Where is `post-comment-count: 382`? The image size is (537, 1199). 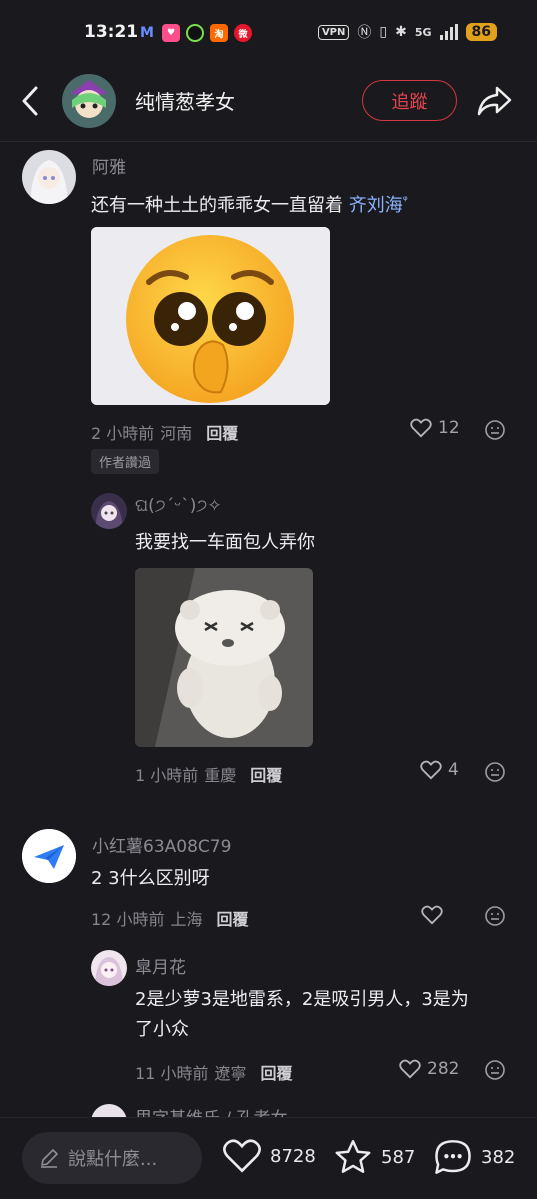
post-comment-count: 382 is located at coordinates (498, 1157).